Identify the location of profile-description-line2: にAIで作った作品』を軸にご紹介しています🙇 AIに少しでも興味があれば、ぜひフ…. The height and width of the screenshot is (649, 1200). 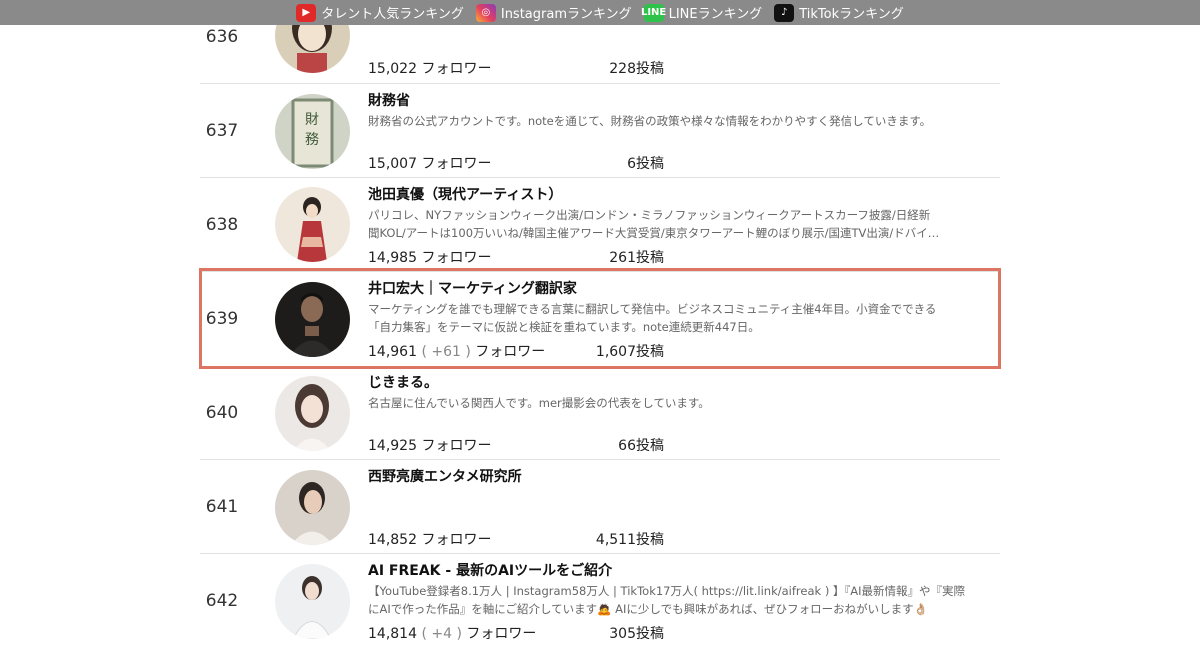
(648, 609).